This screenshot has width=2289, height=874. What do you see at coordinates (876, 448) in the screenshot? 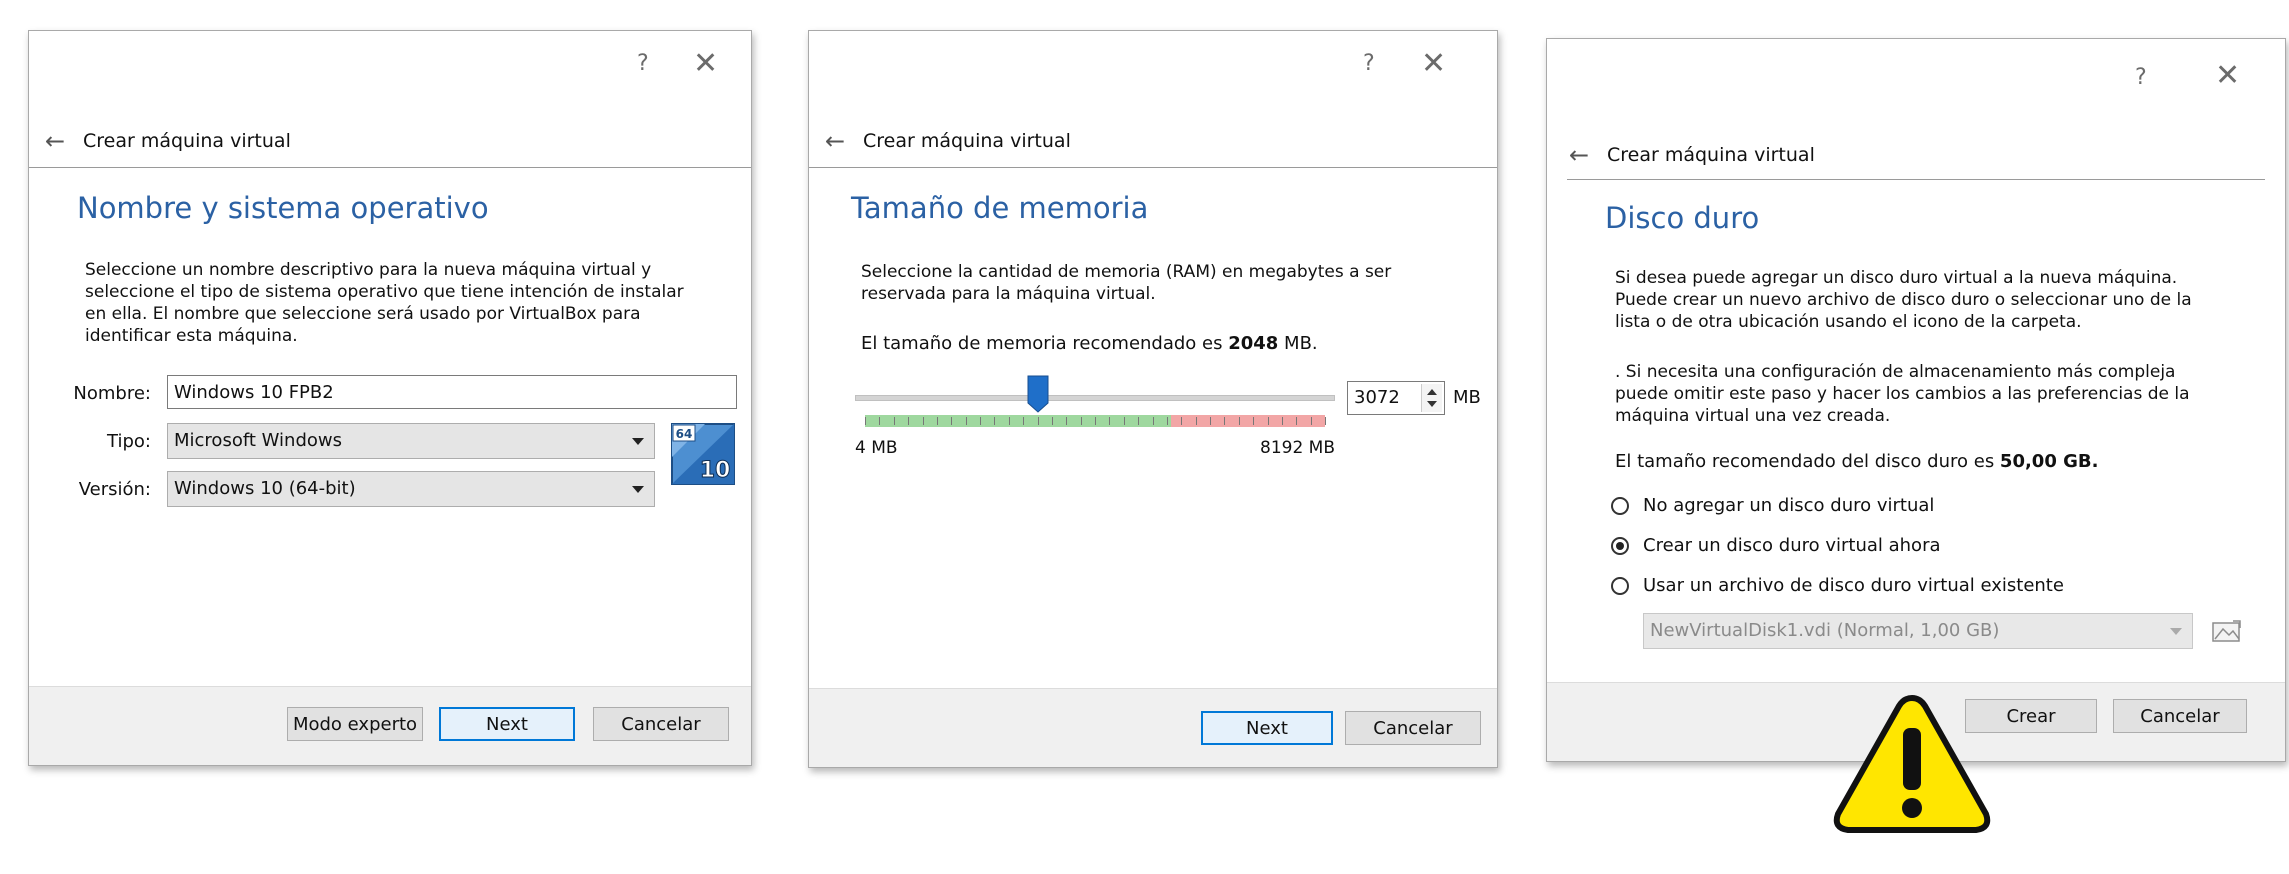
I see `slider-min-label: 4 MB` at bounding box center [876, 448].